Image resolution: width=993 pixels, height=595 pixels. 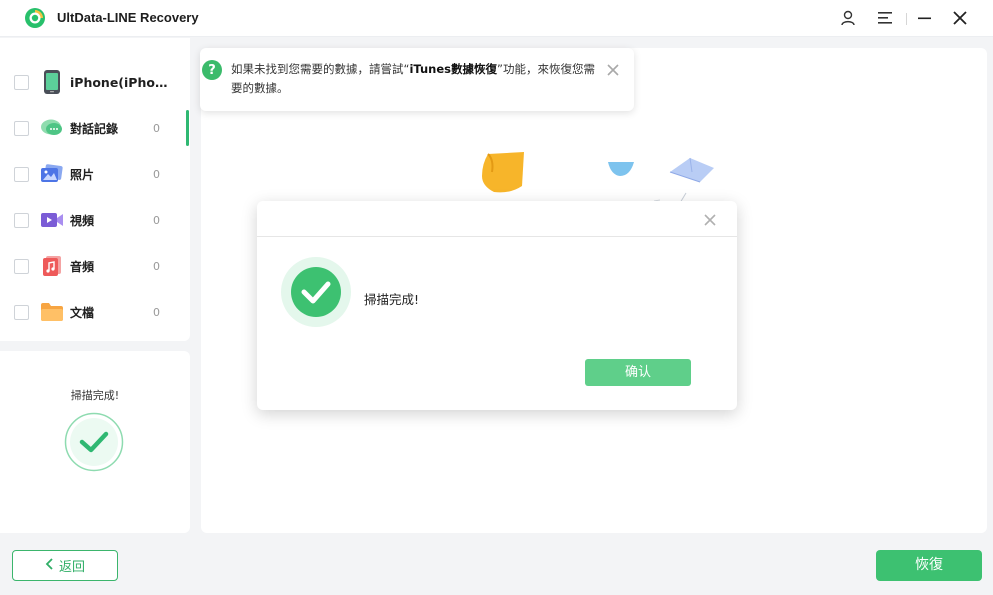 I want to click on sidebar-item-audio: 音頻 0, so click(x=95, y=266).